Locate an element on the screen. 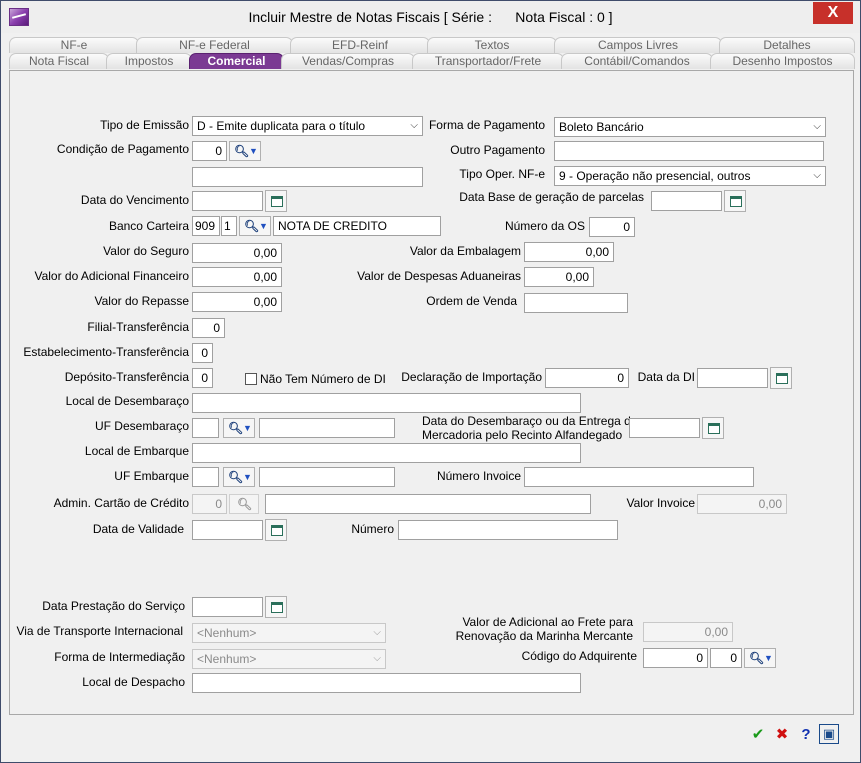  admin-cartao-search-button: 🔍︎ is located at coordinates (244, 504).